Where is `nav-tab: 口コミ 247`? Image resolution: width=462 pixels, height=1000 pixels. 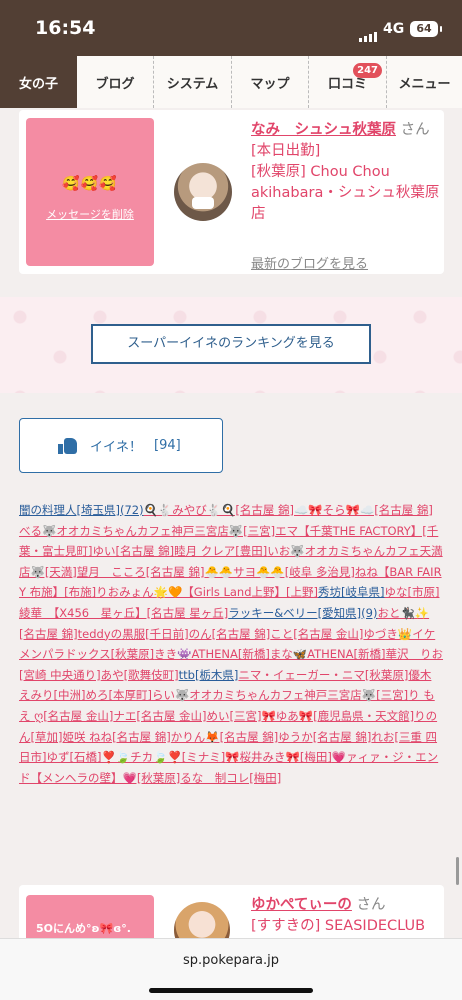
nav-tab: 口コミ 247 is located at coordinates (348, 82).